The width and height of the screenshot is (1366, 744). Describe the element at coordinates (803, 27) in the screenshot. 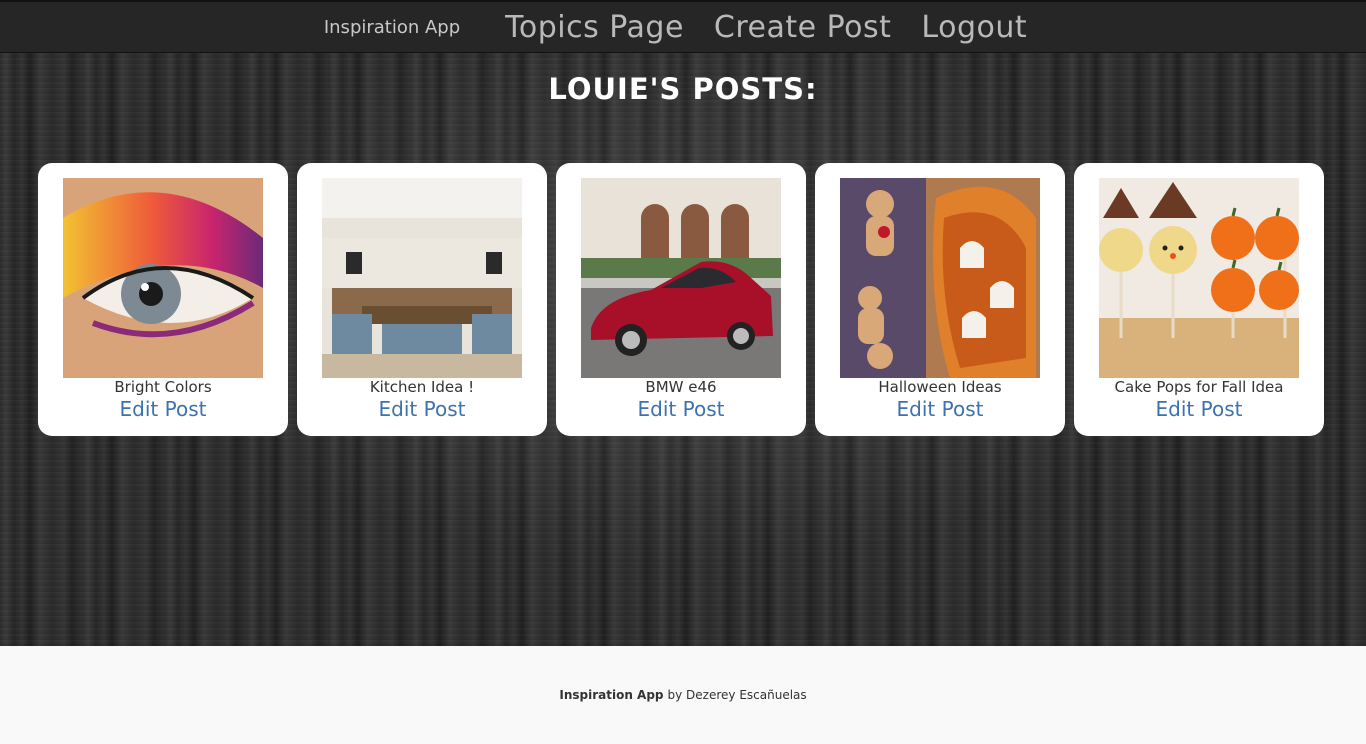

I see `nav-create-post: Create Post` at that location.